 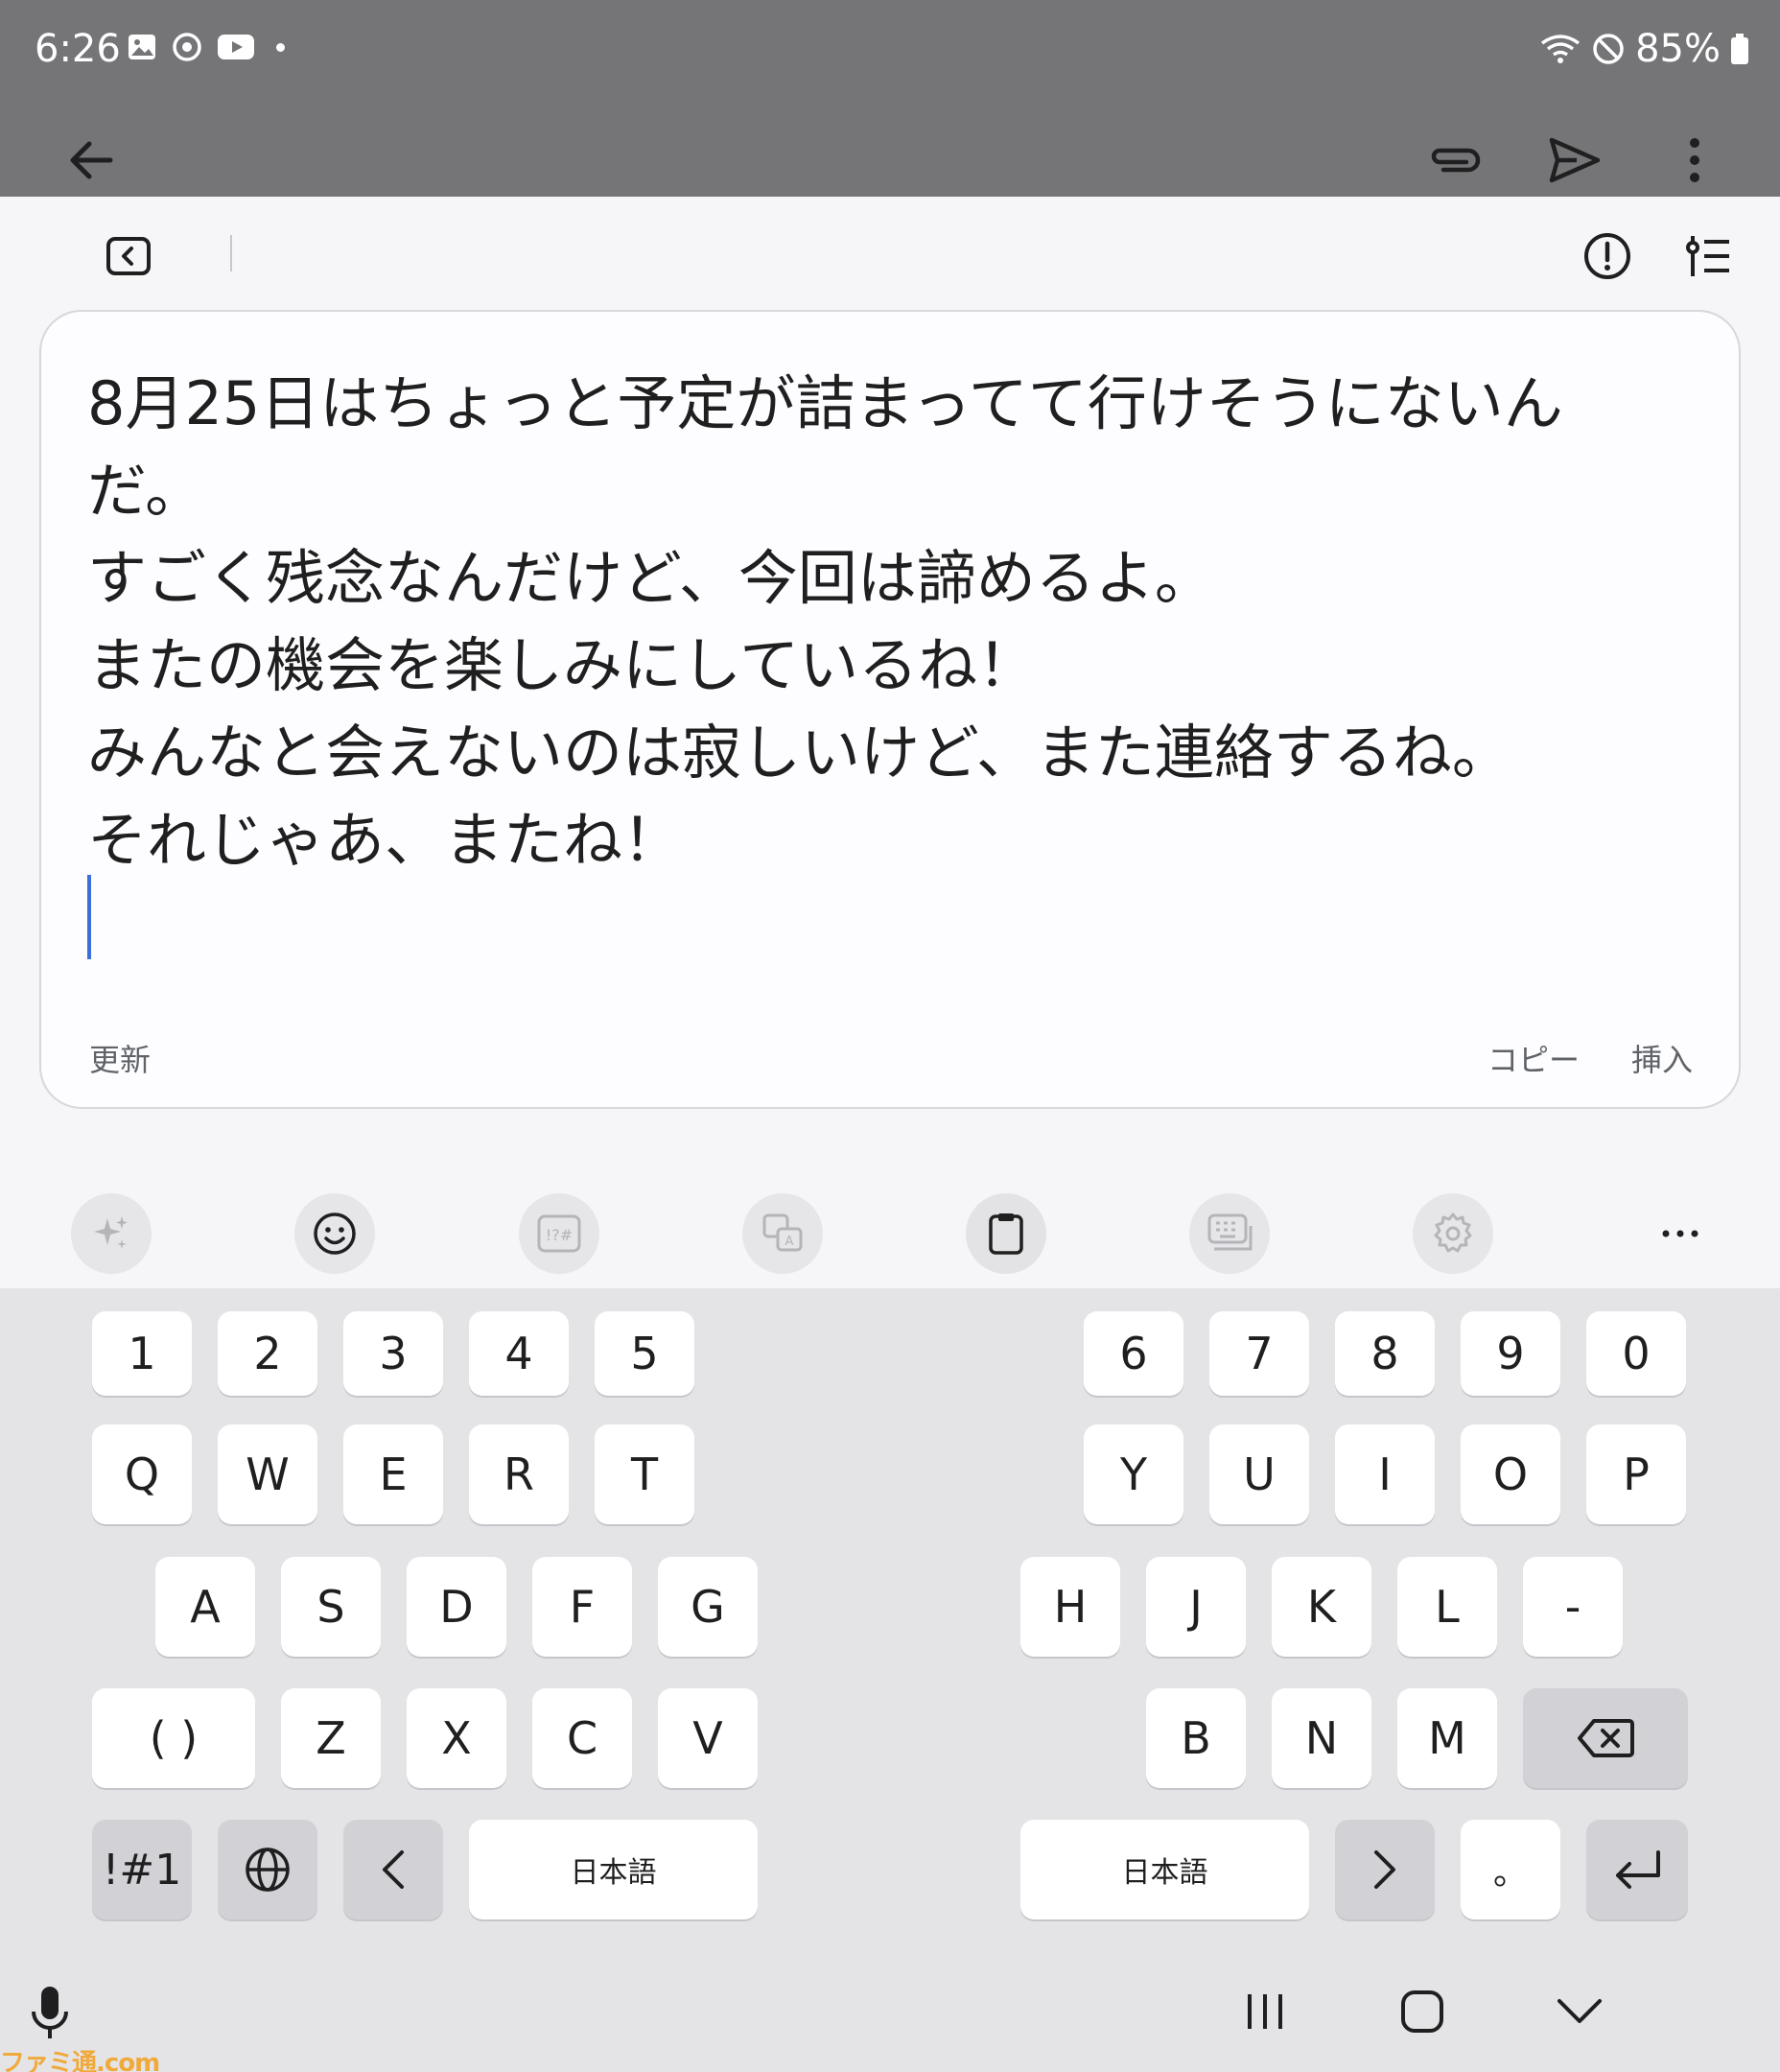 I want to click on back-arrow-icon, so click(x=91, y=160).